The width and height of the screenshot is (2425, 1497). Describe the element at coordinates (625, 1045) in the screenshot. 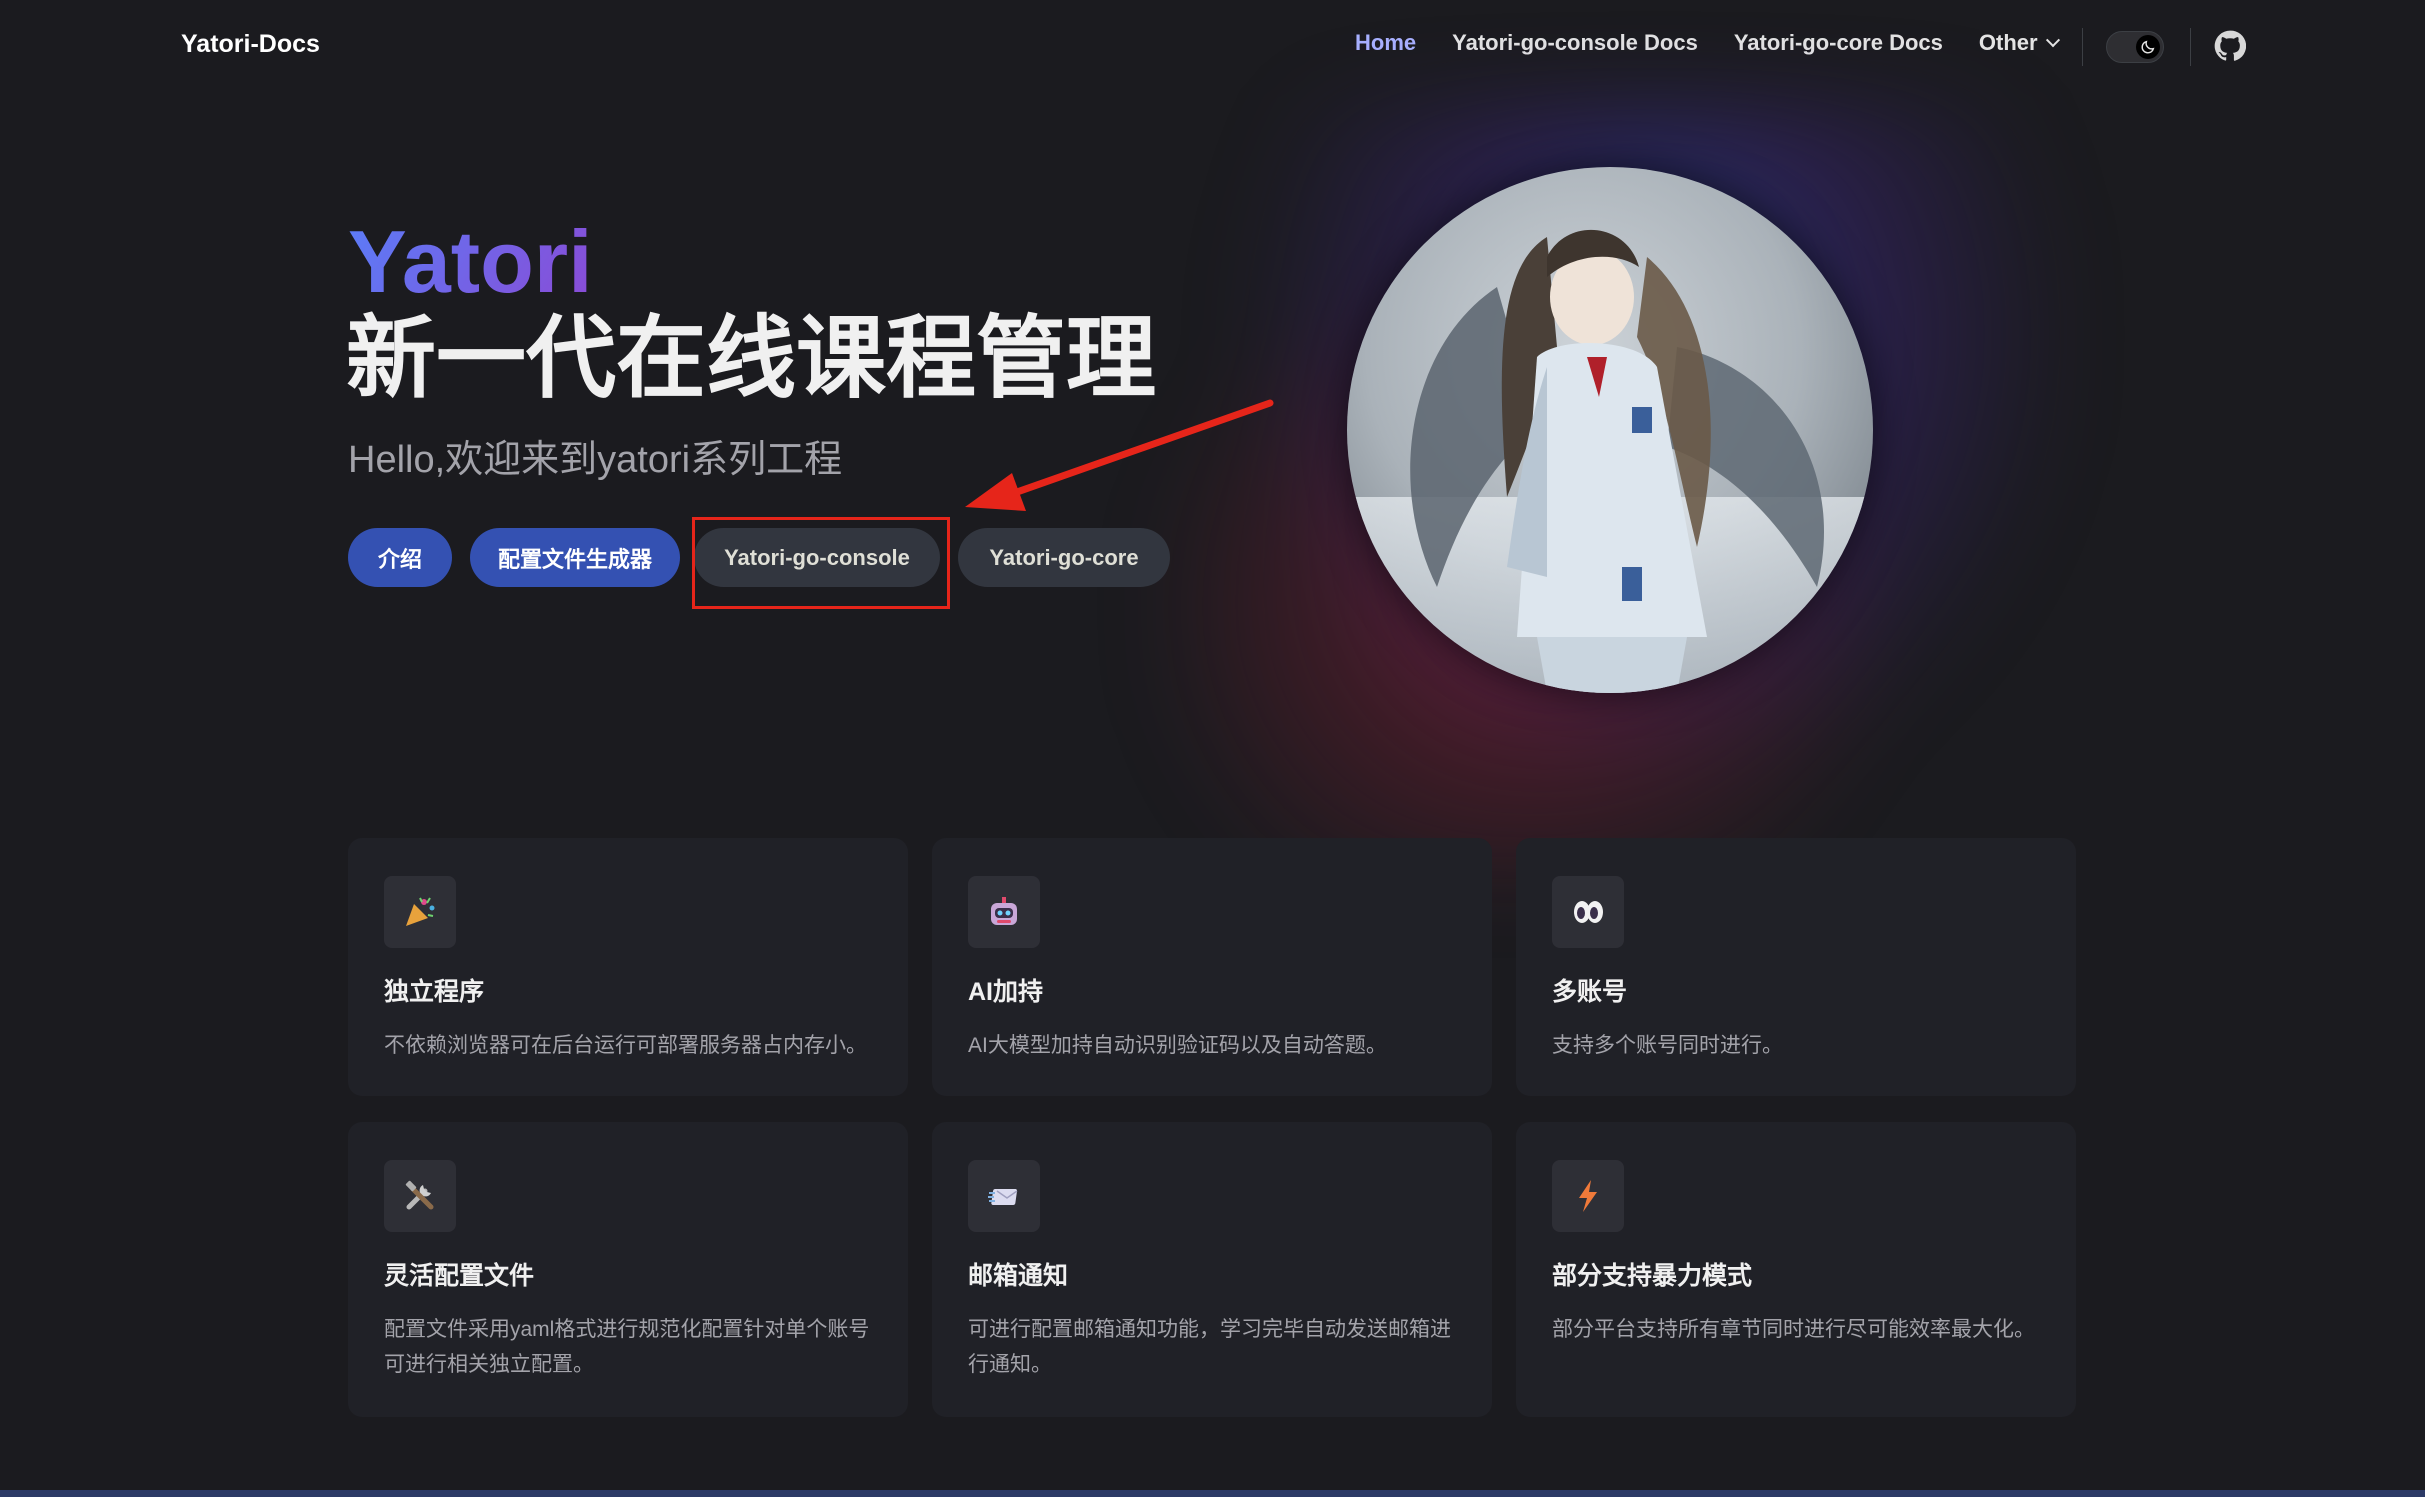

I see `feature-description: 不依赖浏览器可在后台运行可部署服务器占内存小。` at that location.